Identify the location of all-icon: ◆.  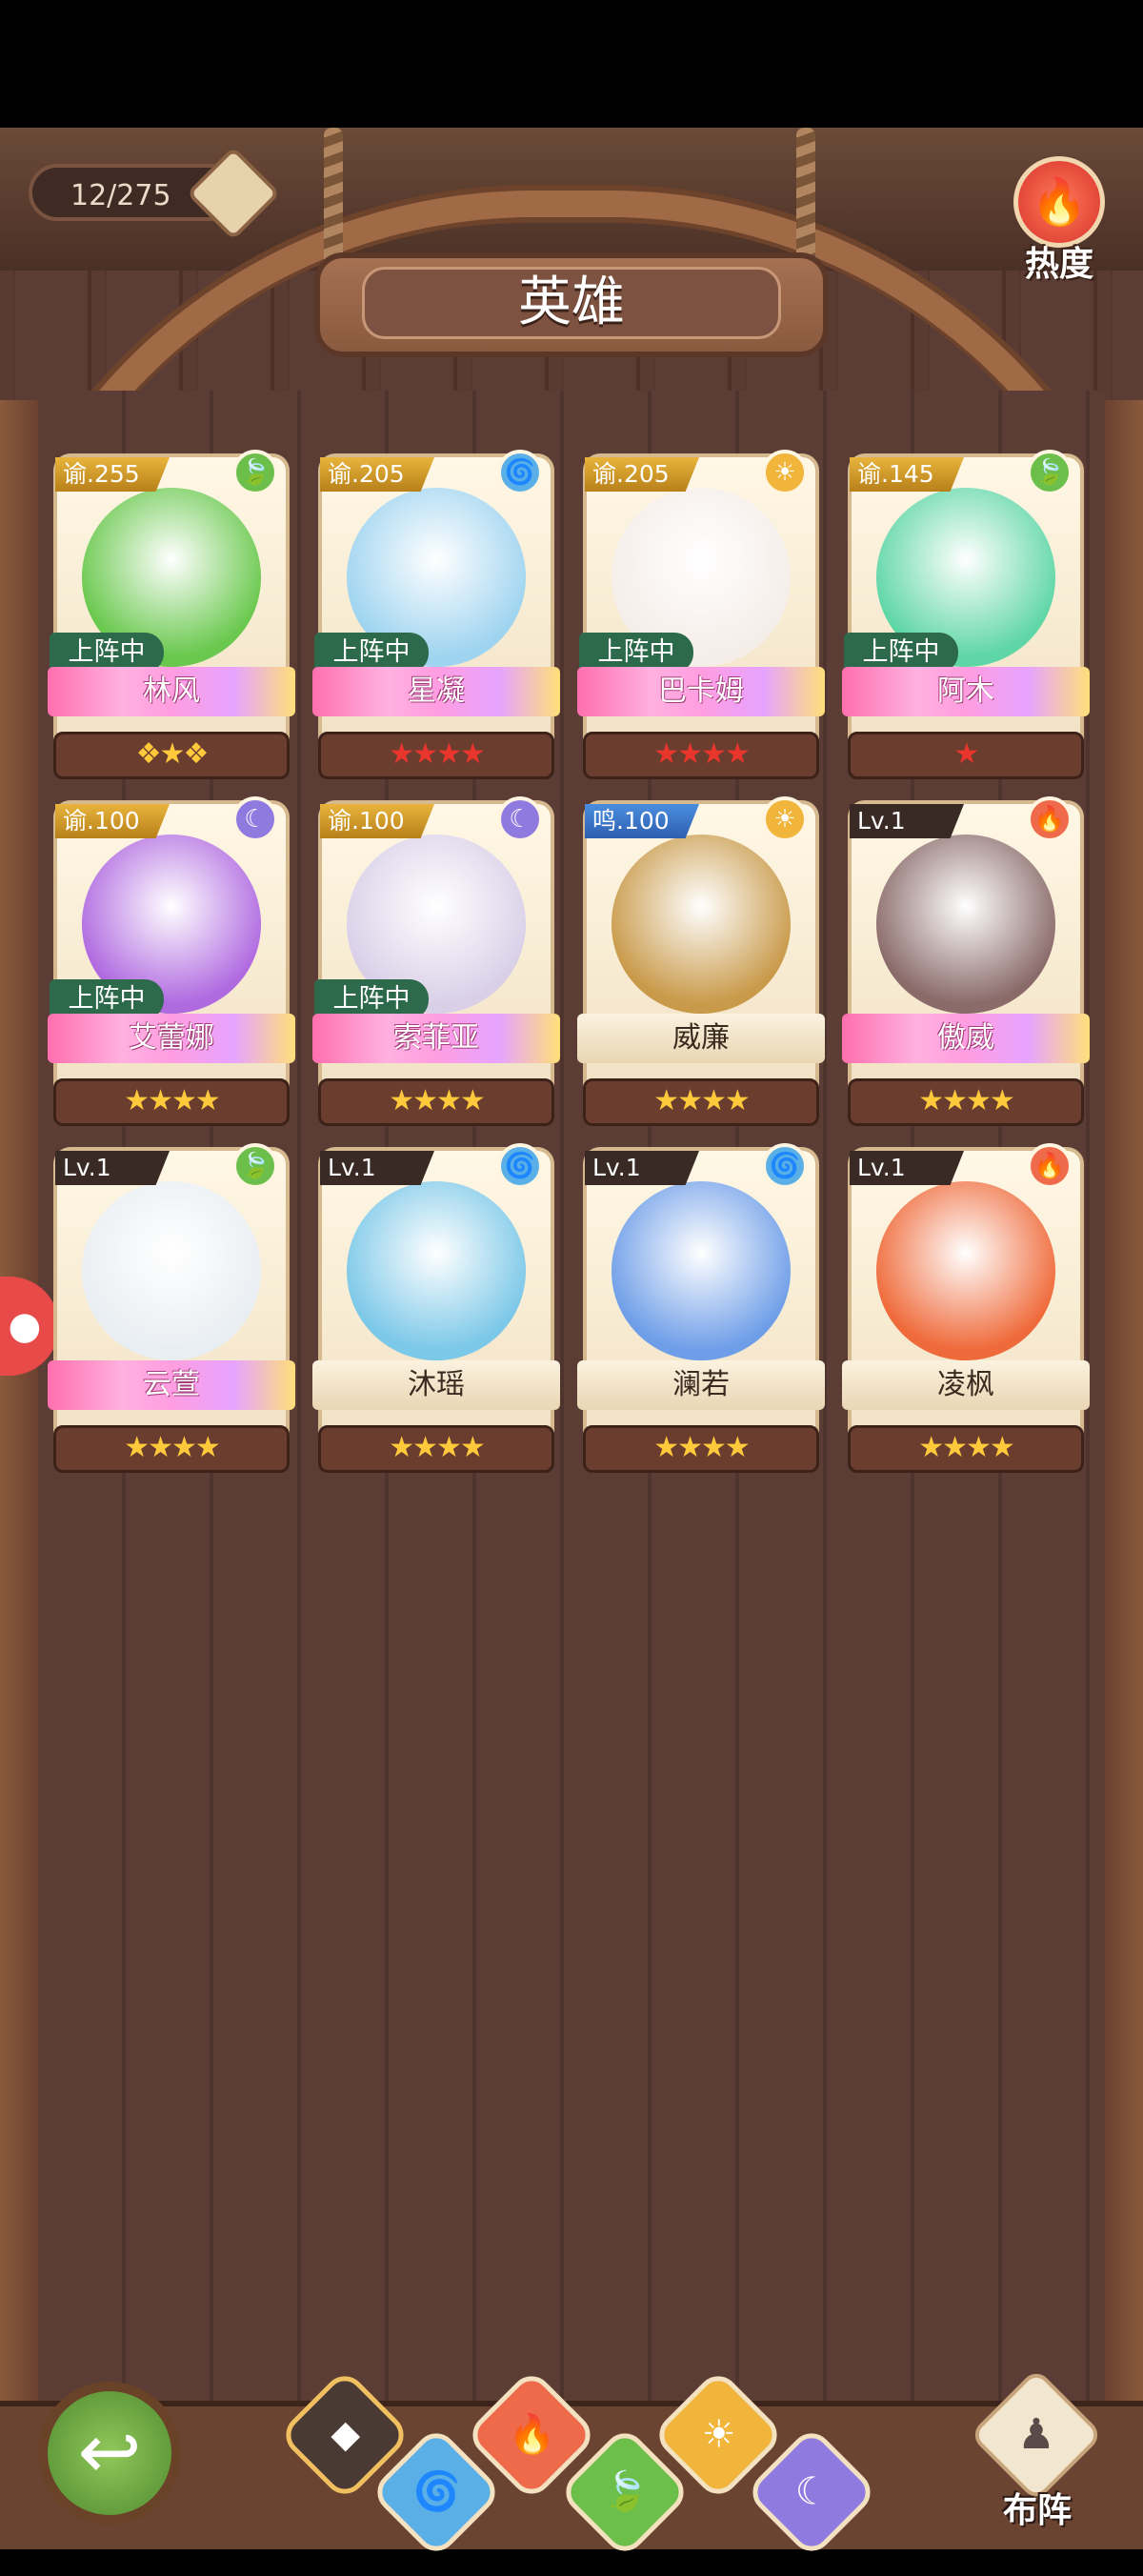
(346, 2435).